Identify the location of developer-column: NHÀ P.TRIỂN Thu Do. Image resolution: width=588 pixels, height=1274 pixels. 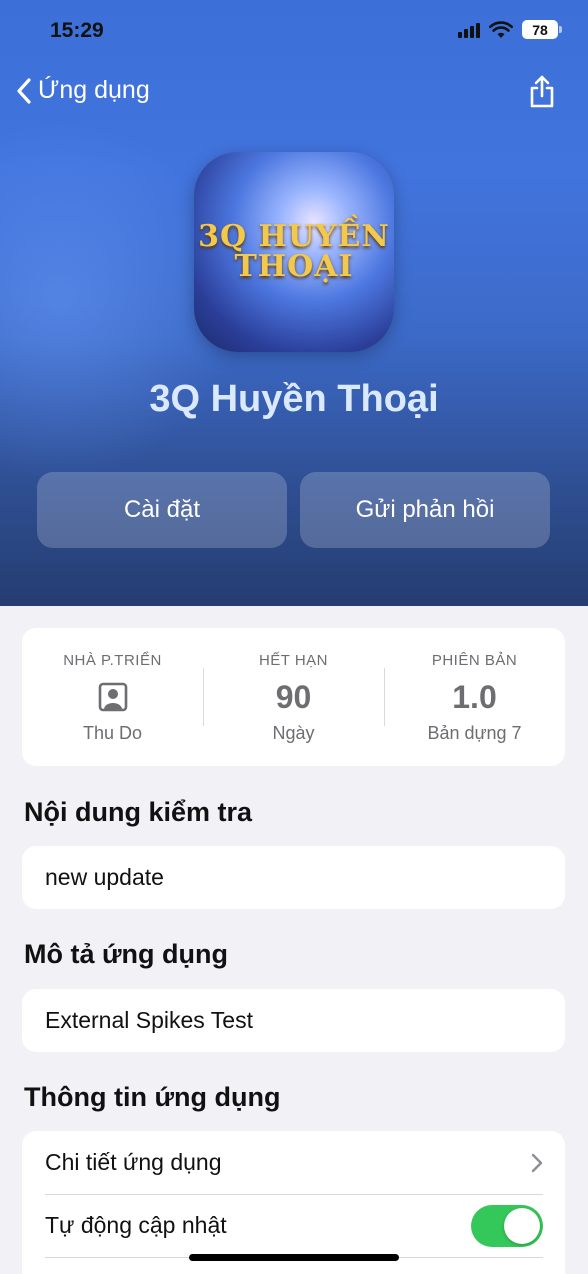
(112, 697).